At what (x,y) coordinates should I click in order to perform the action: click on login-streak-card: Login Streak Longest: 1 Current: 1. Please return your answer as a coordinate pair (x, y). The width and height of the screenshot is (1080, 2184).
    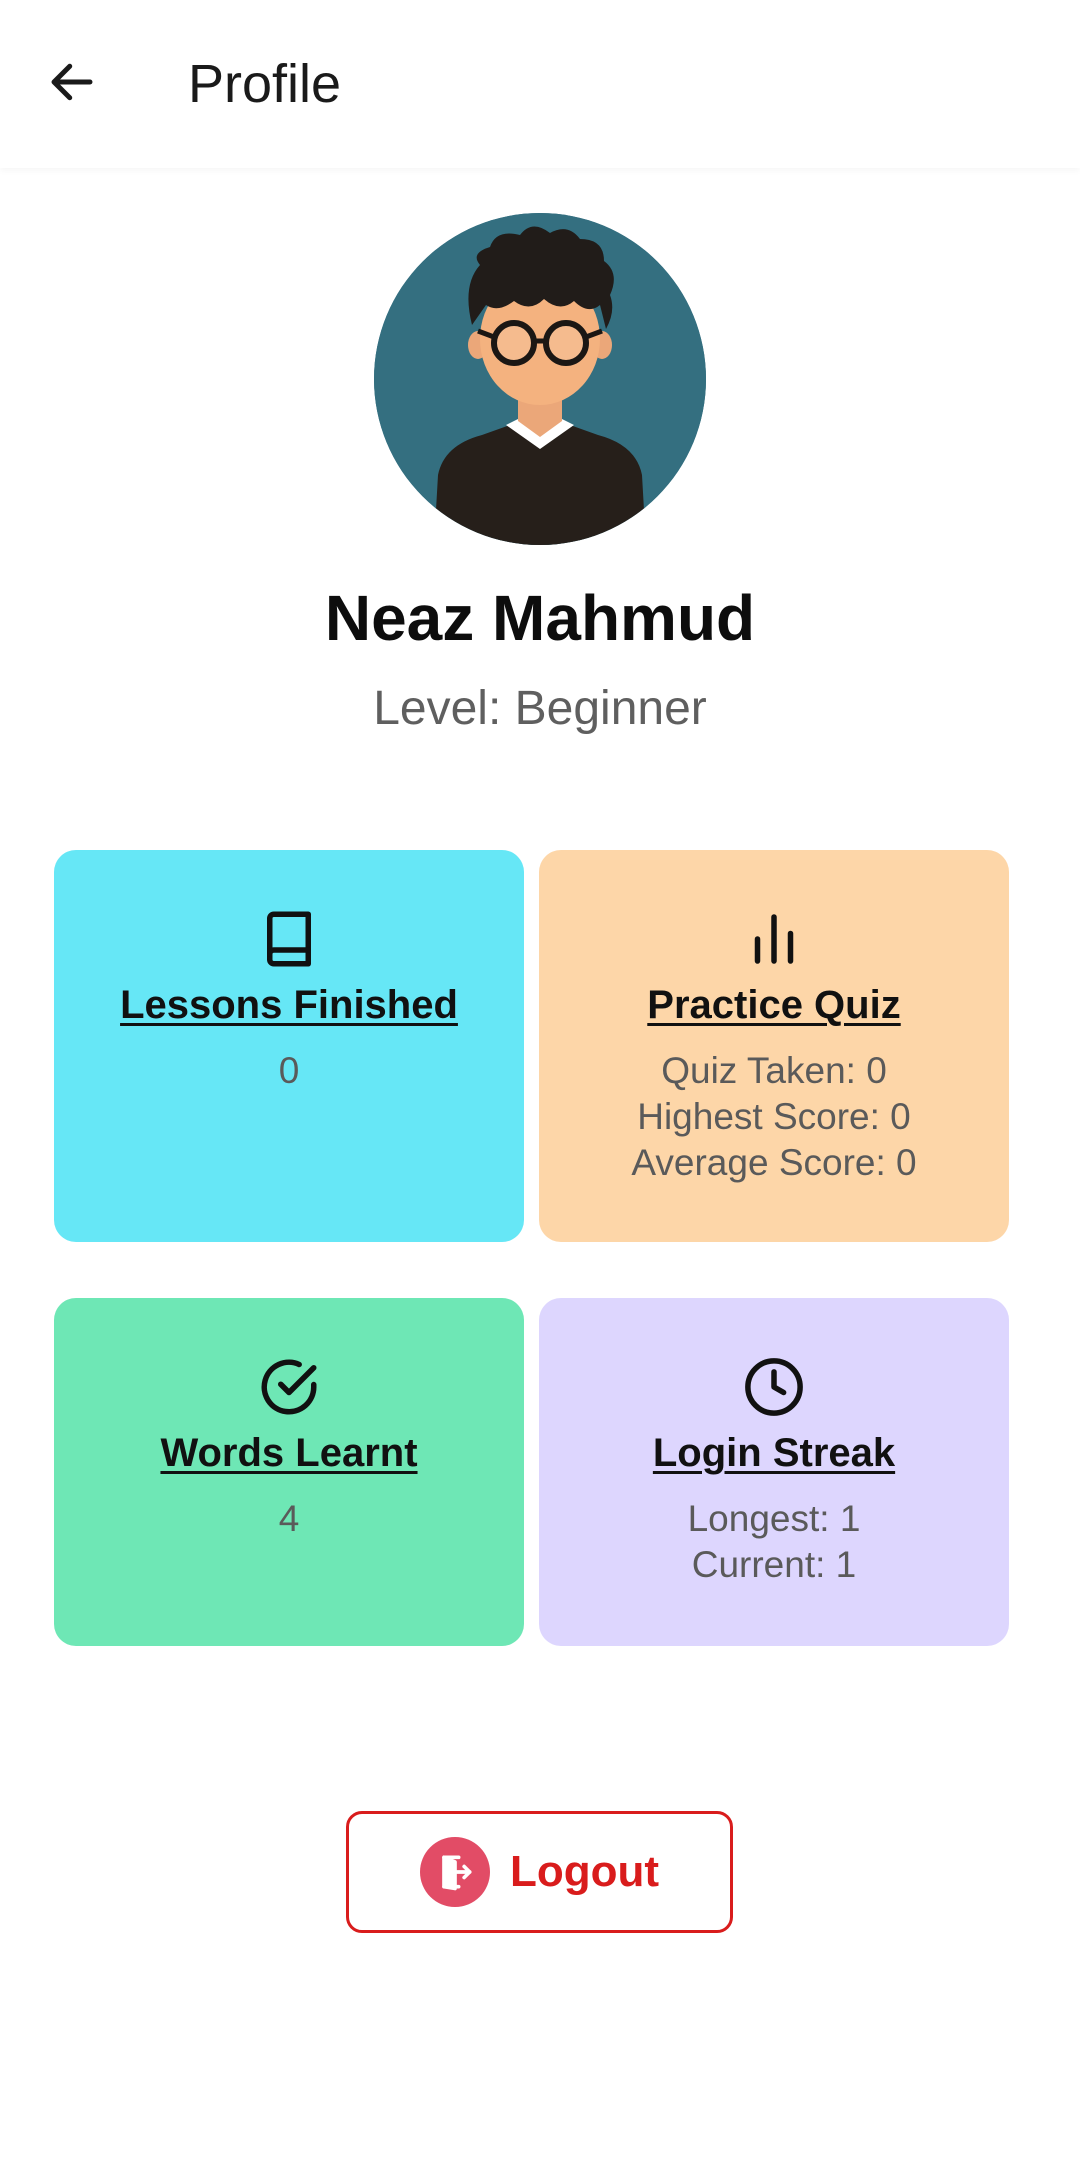
    Looking at the image, I should click on (774, 1472).